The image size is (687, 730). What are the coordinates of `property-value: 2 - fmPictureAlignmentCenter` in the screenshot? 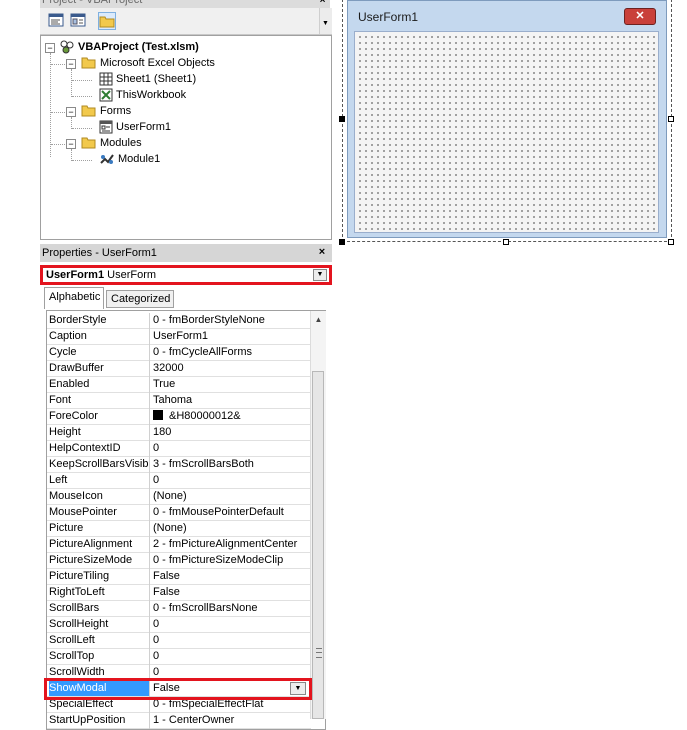 It's located at (231, 544).